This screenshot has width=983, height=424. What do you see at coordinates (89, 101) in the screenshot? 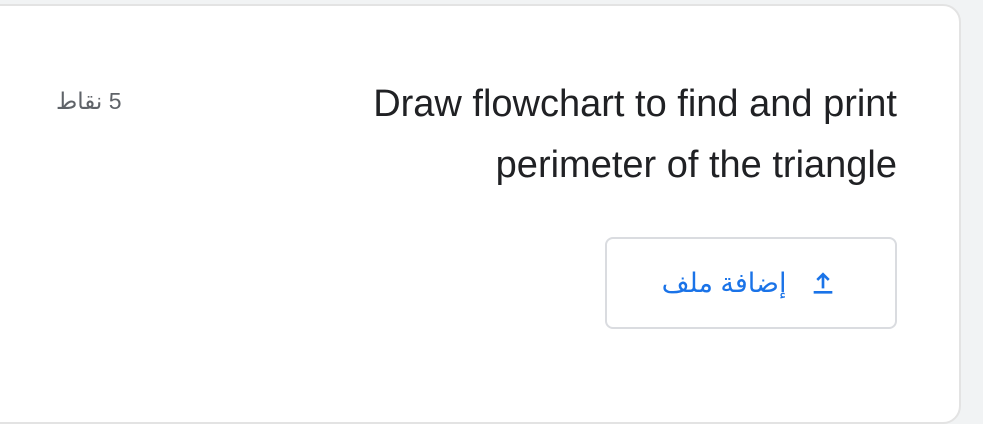
I see `points-label: 5 نقاط` at bounding box center [89, 101].